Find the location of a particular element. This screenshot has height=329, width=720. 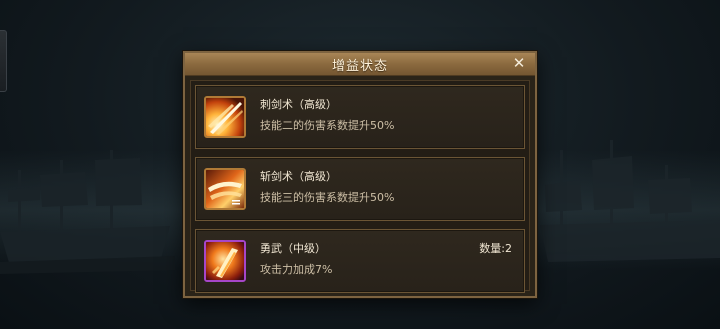

sword-thrust-icon is located at coordinates (225, 117).